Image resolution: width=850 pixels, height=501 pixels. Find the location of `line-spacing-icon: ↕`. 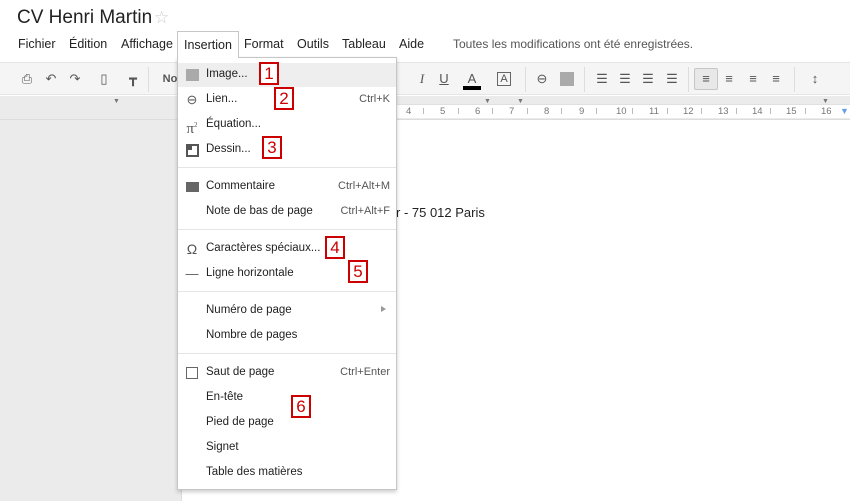

line-spacing-icon: ↕ is located at coordinates (815, 79).